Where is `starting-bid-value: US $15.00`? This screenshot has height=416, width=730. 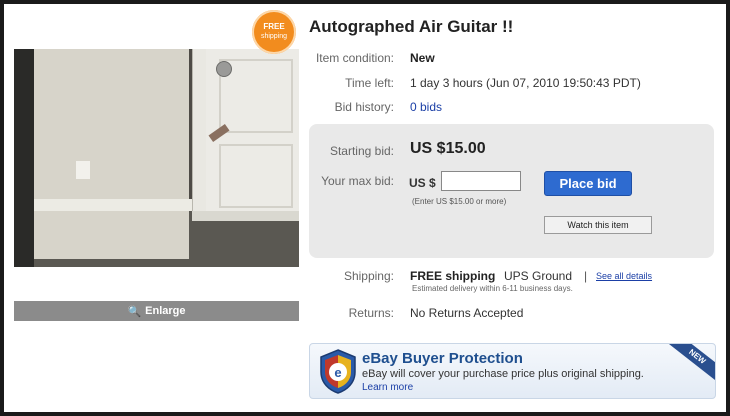
starting-bid-value: US $15.00 is located at coordinates (448, 148).